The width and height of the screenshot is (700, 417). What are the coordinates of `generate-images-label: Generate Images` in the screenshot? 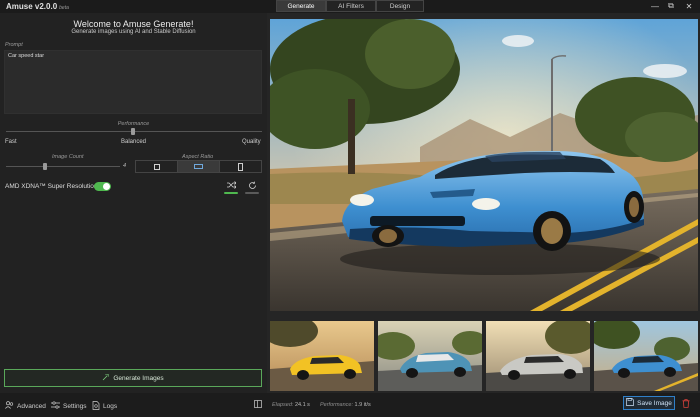 It's located at (138, 378).